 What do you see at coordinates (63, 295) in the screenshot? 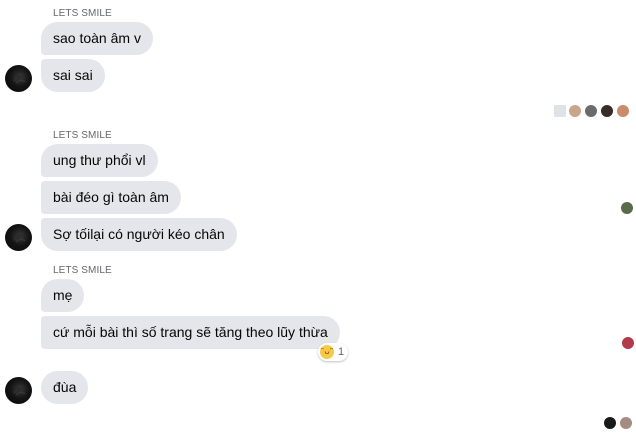
I see `message-bubble: mẹ` at bounding box center [63, 295].